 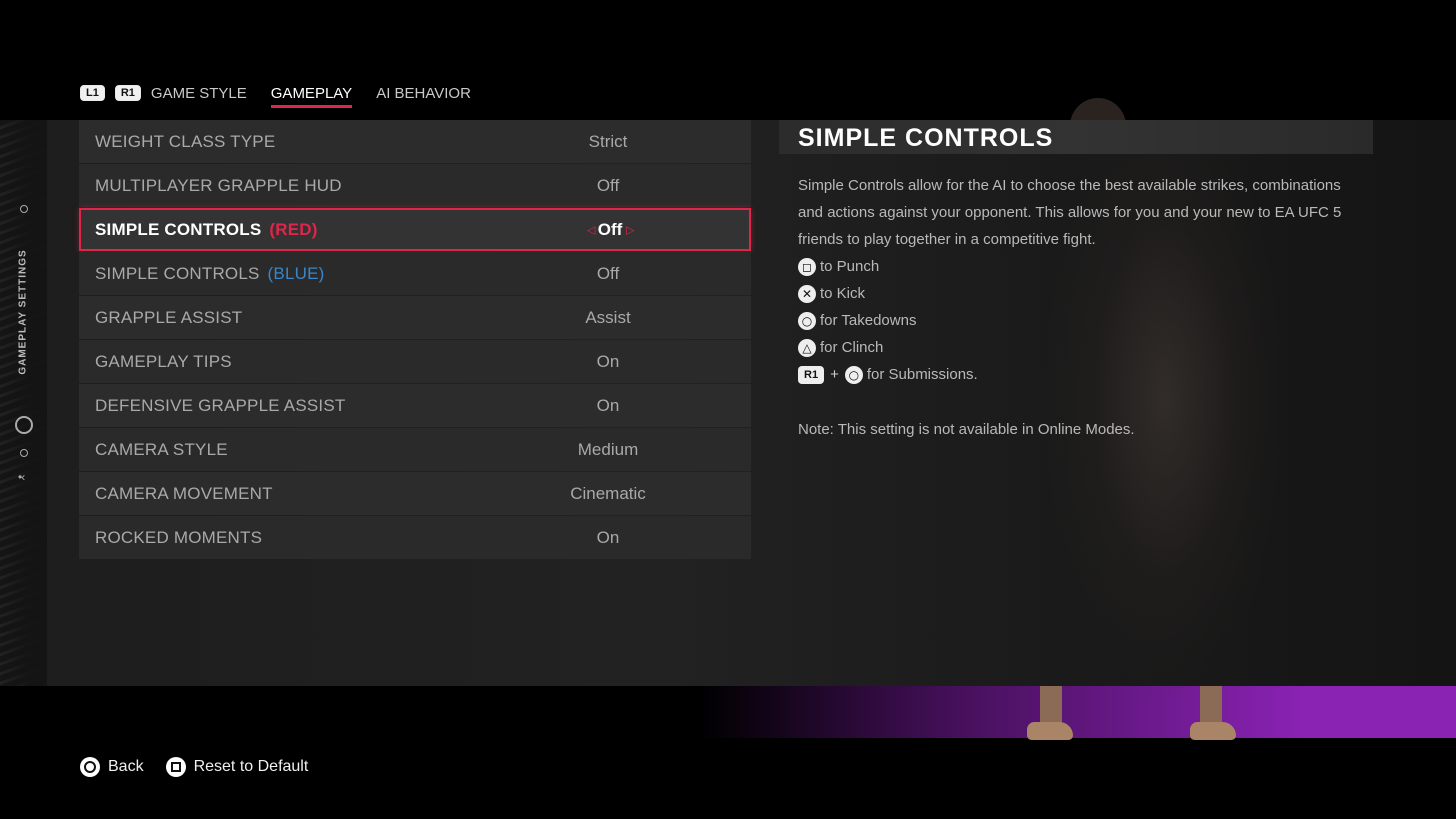 I want to click on setting-value: Cinematic, so click(x=608, y=493).